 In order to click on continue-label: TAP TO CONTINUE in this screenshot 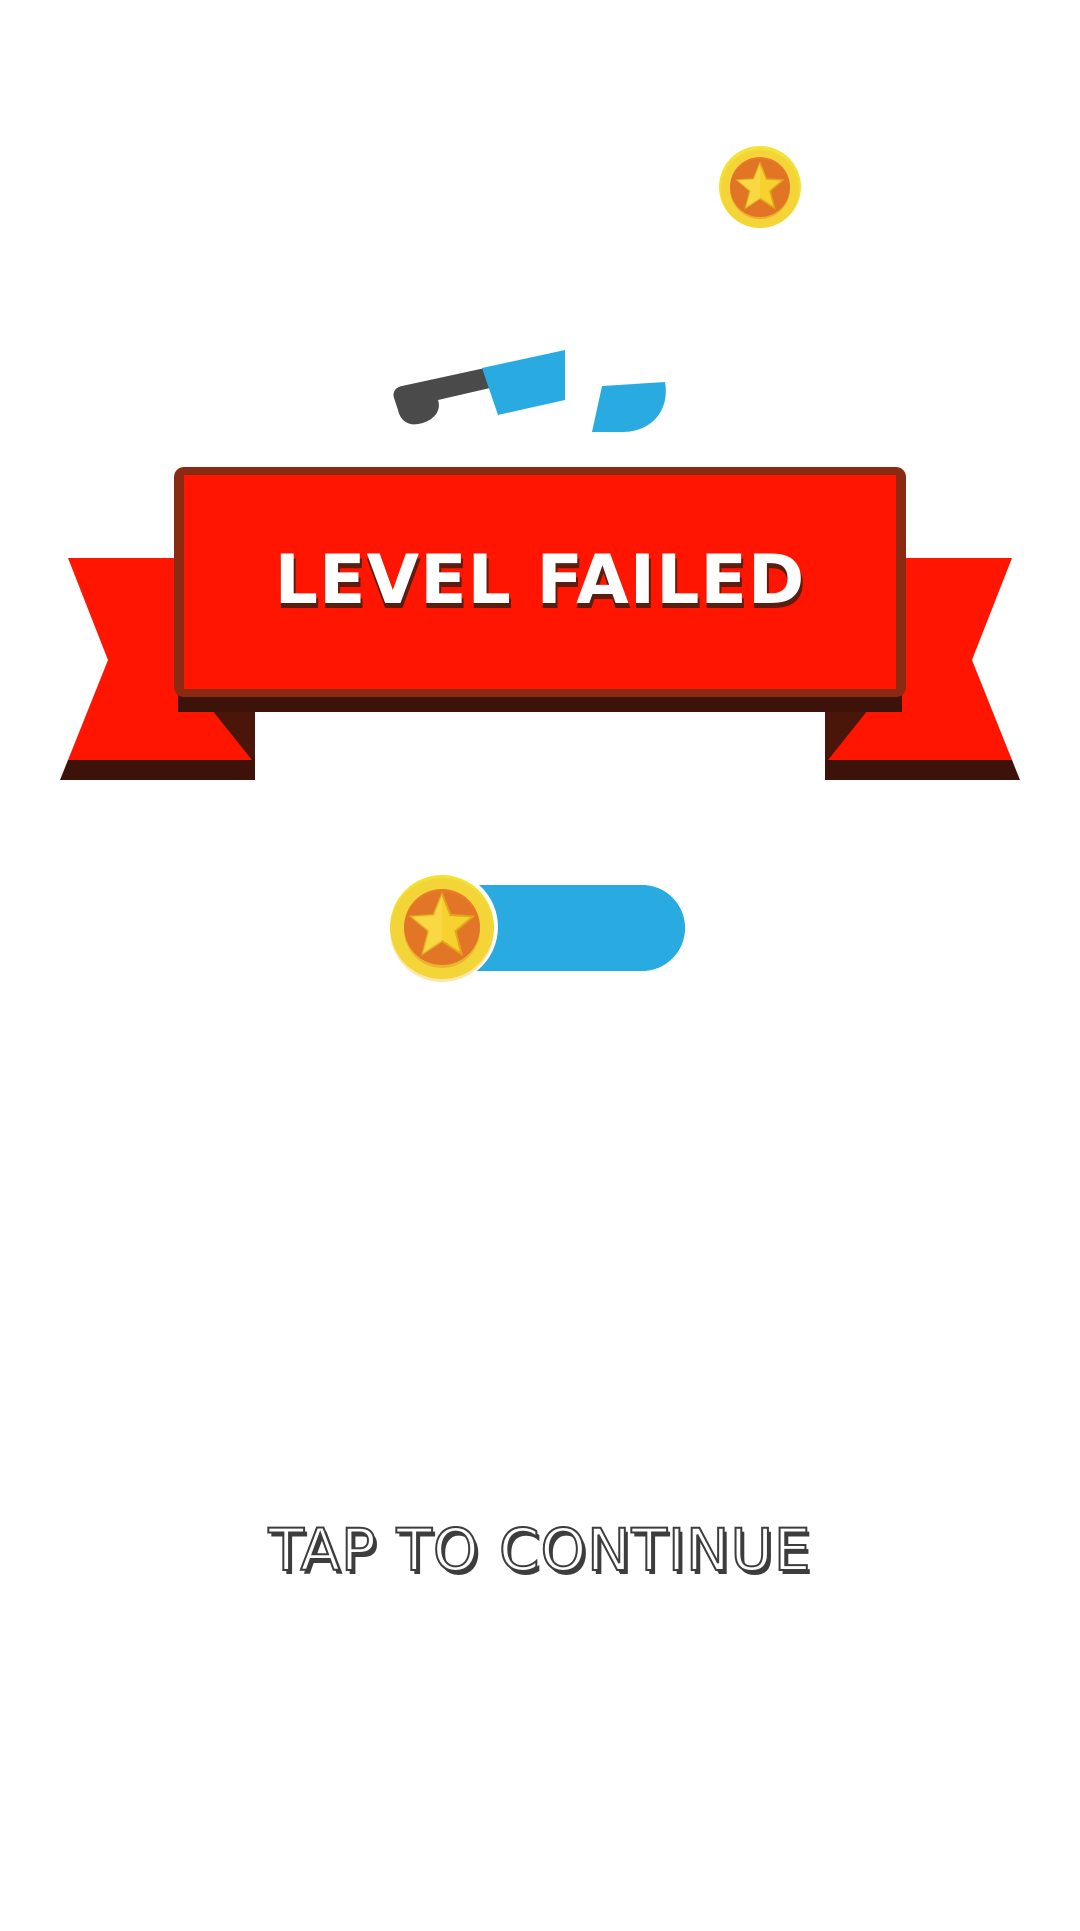, I will do `click(539, 1550)`.